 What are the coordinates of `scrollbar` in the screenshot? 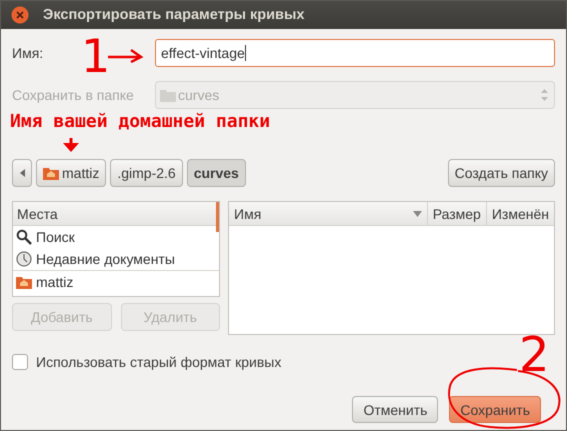 It's located at (217, 217).